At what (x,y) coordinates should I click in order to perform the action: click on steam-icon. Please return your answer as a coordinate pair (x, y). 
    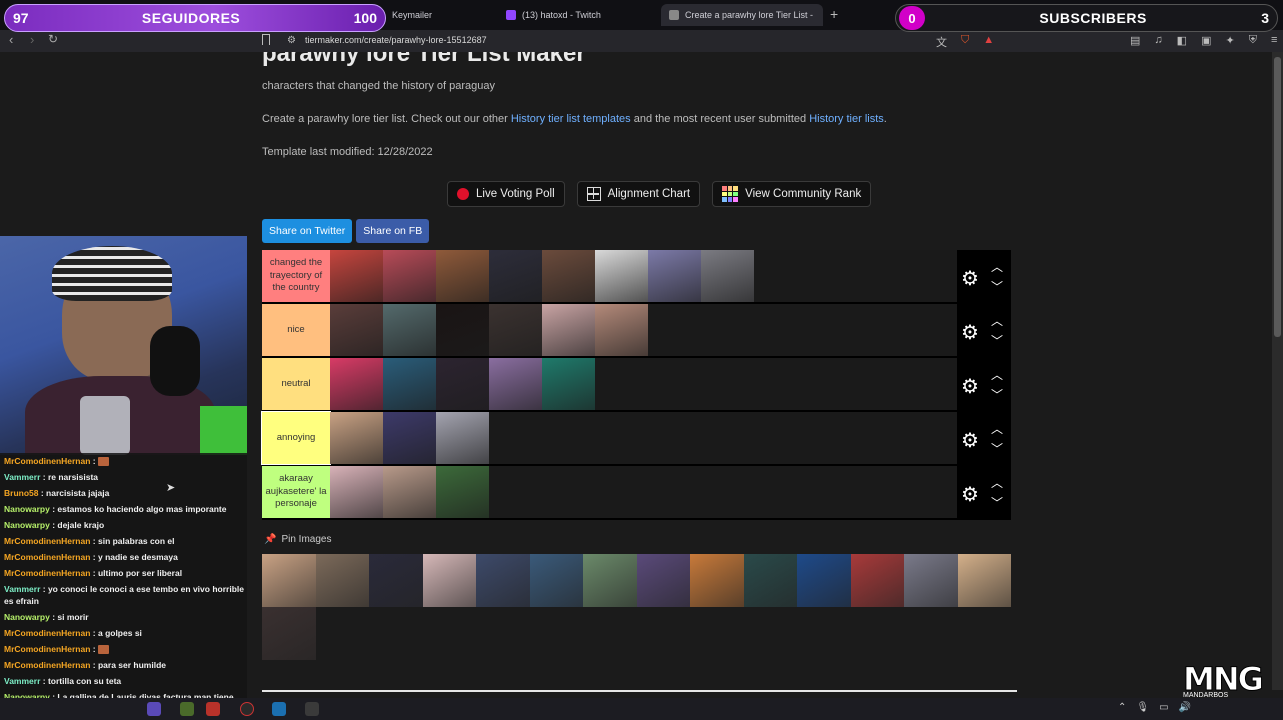
    Looking at the image, I should click on (279, 709).